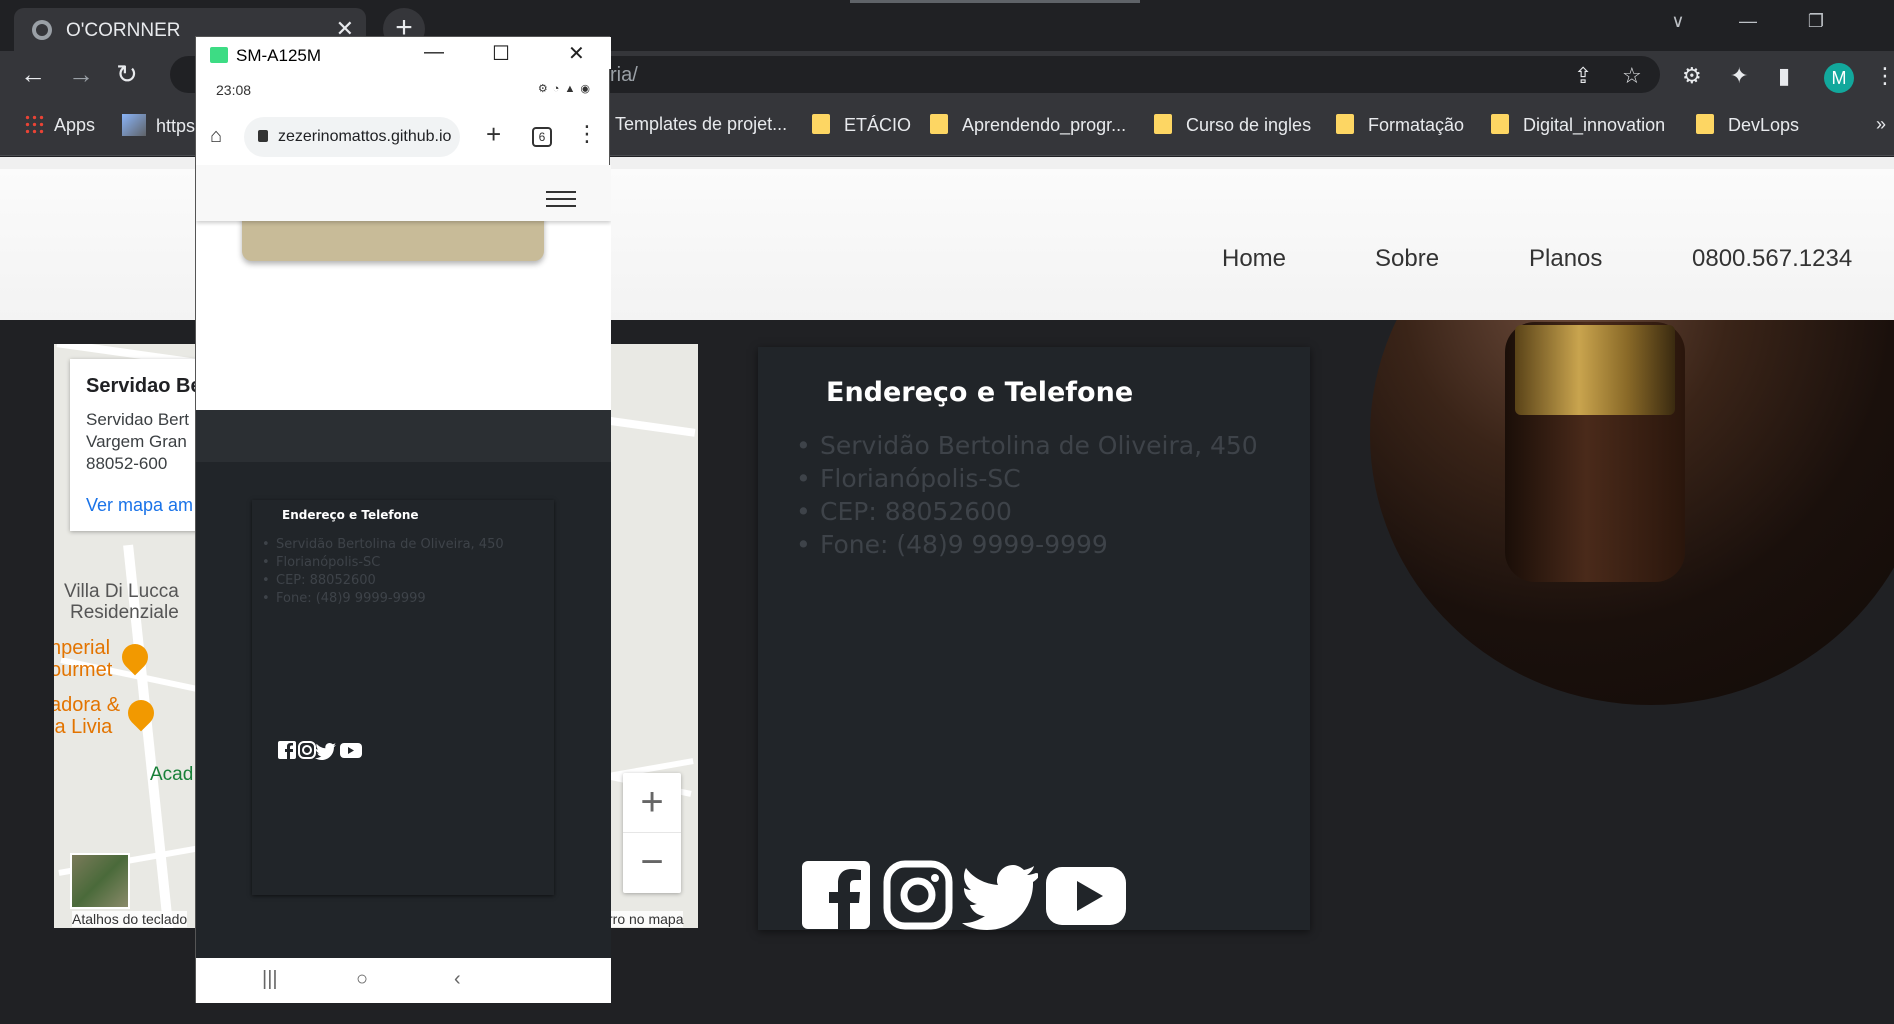 The width and height of the screenshot is (1894, 1024). What do you see at coordinates (1739, 76) in the screenshot?
I see `extensions-icon: ✦` at bounding box center [1739, 76].